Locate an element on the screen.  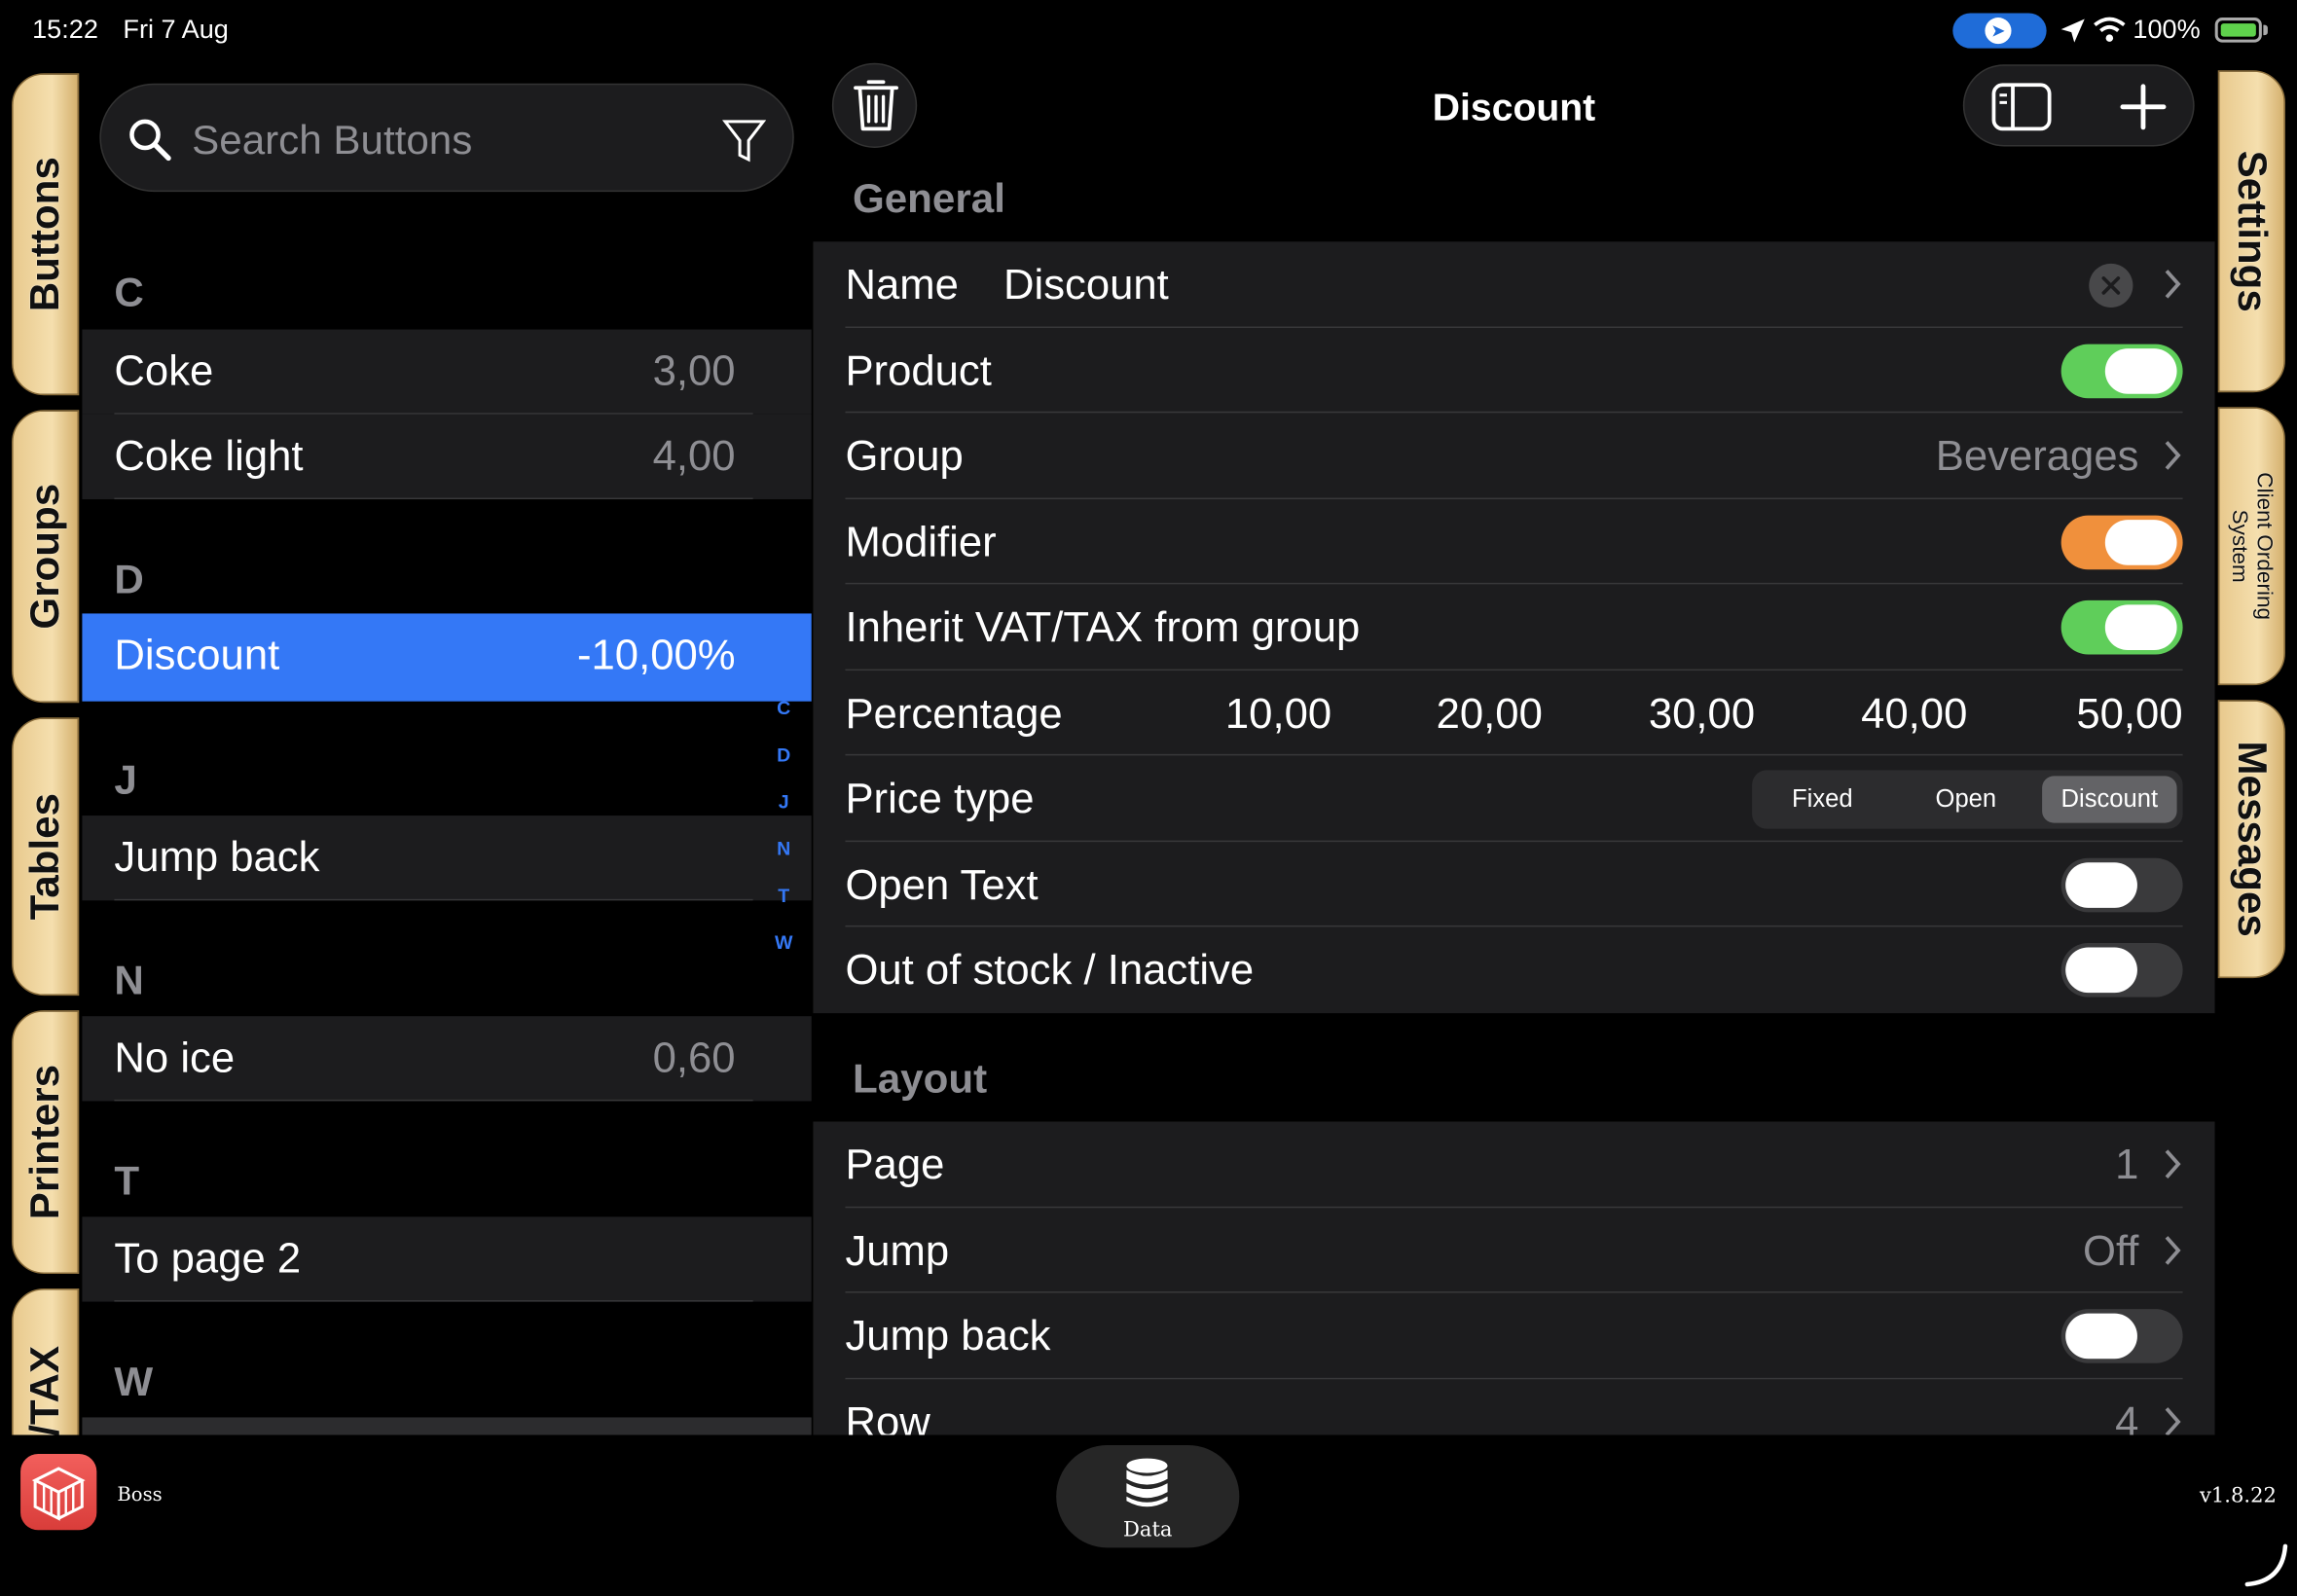
battery-icon is located at coordinates (2238, 31).